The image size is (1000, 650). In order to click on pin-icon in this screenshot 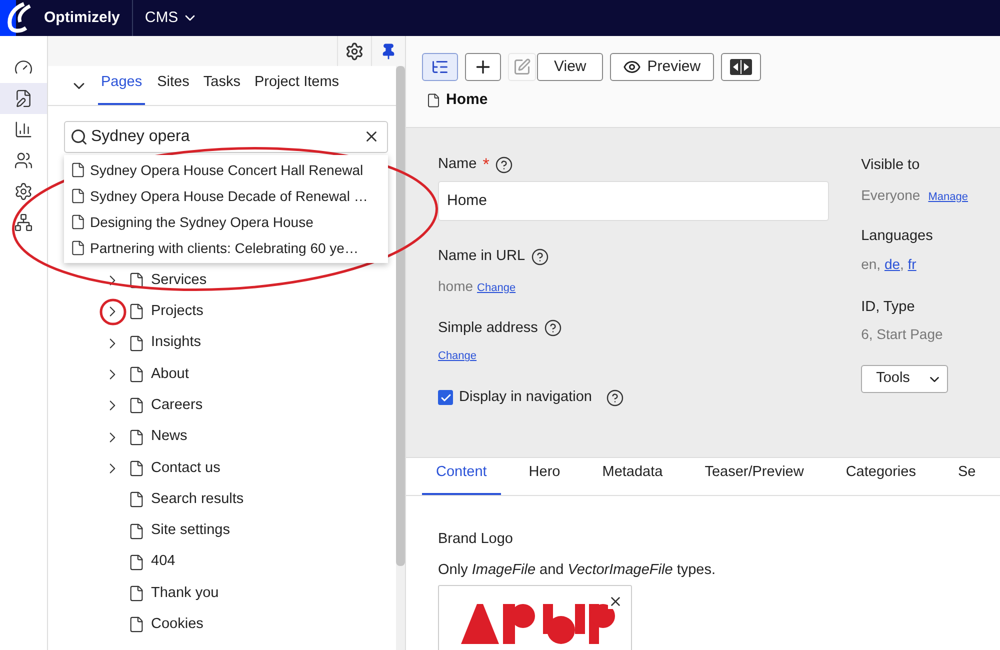, I will do `click(388, 51)`.